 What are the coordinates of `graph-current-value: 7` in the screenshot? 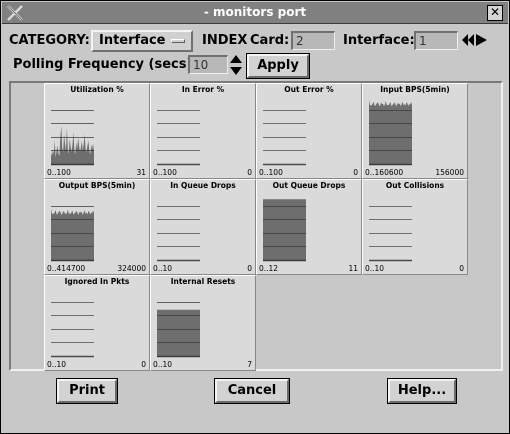 It's located at (249, 364).